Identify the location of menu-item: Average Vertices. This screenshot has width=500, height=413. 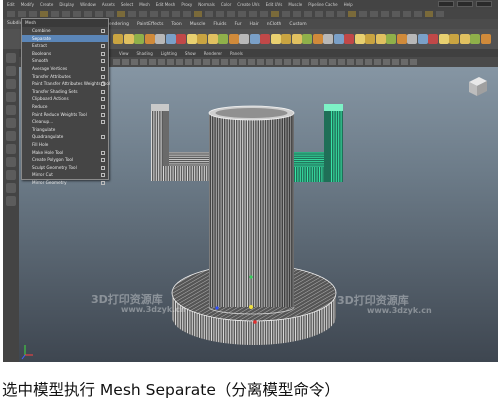
(65, 69).